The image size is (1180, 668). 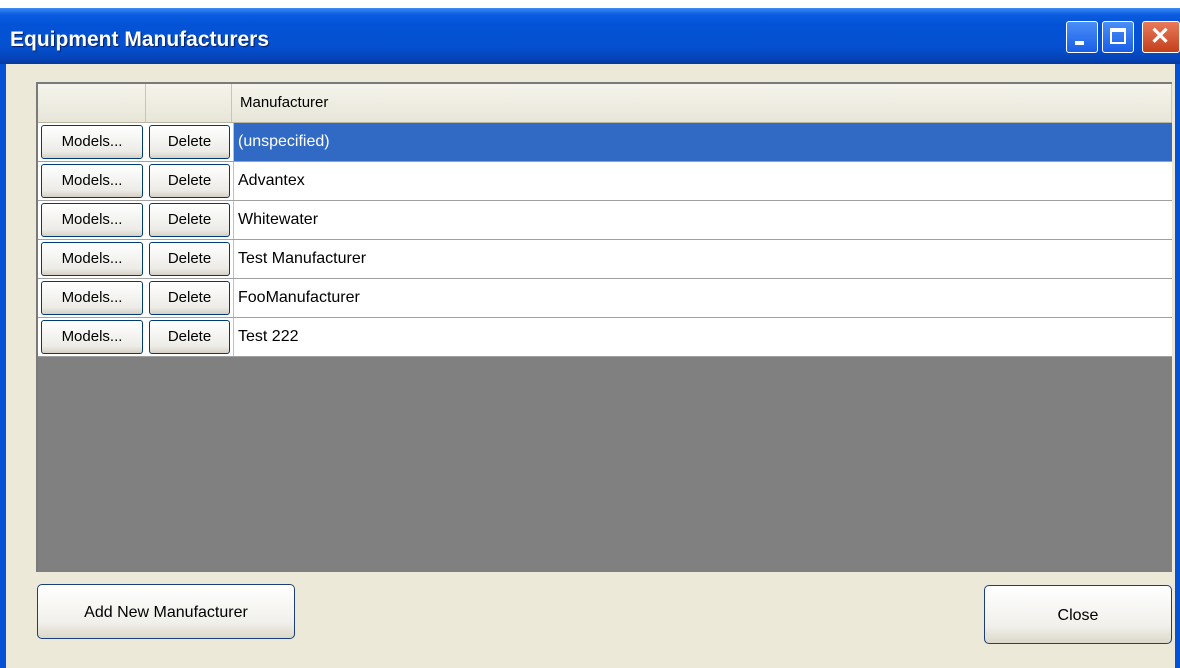 What do you see at coordinates (92, 103) in the screenshot?
I see `column-header-models` at bounding box center [92, 103].